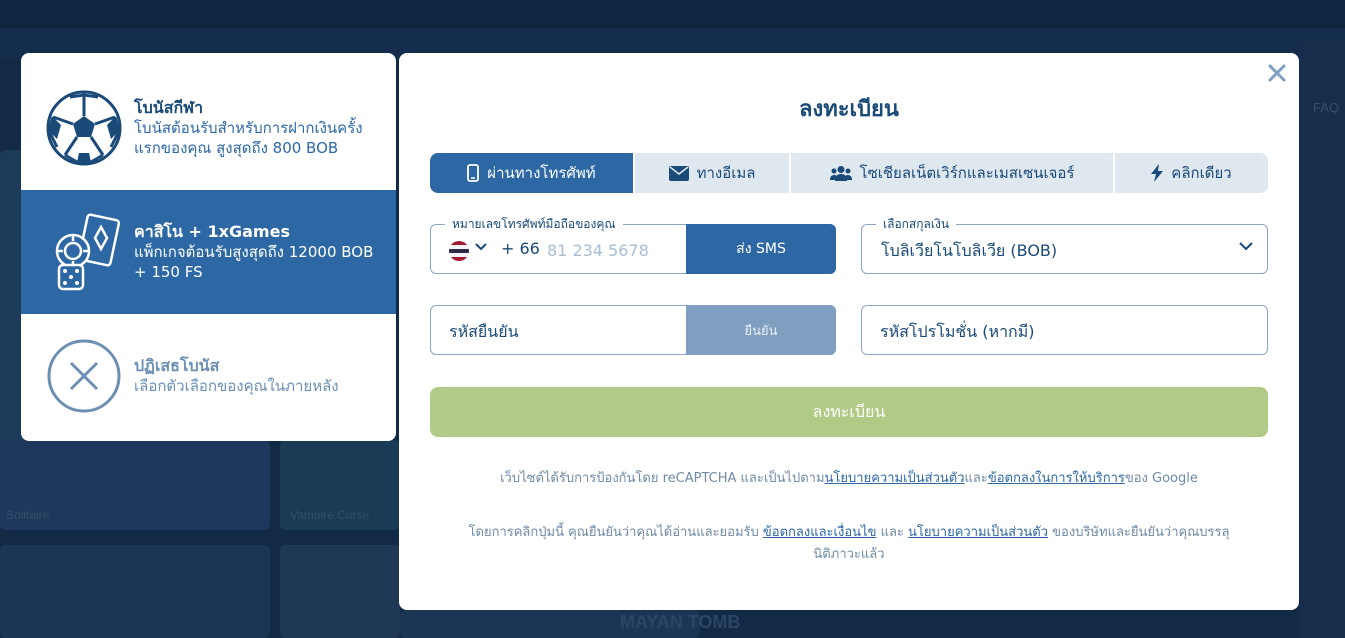 This screenshot has height=638, width=1345. What do you see at coordinates (564, 331) in the screenshot?
I see `confirmation-code-input` at bounding box center [564, 331].